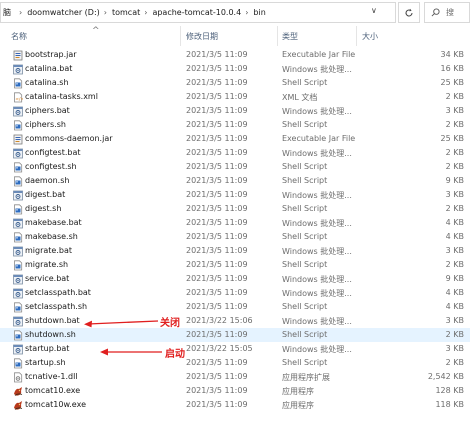 This screenshot has width=470, height=431. Describe the element at coordinates (175, 354) in the screenshot. I see `startup-annotation: 启动` at that location.